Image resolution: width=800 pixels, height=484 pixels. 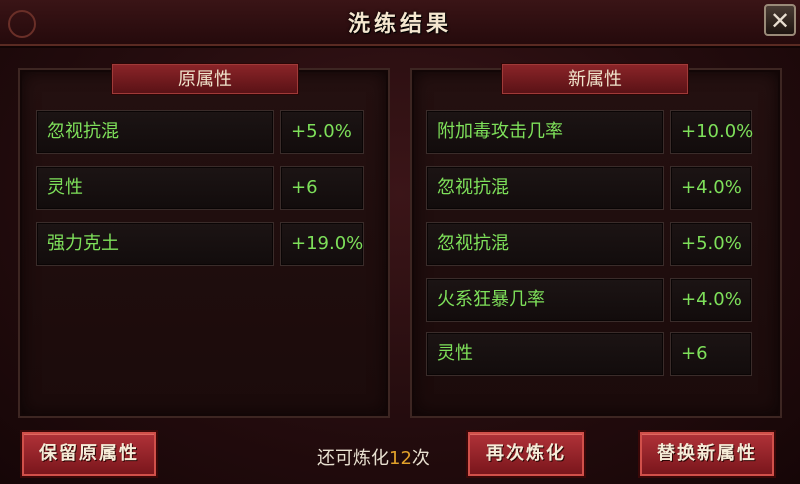 I want to click on remaining-refines-prefix: 还可炼化, so click(x=353, y=458).